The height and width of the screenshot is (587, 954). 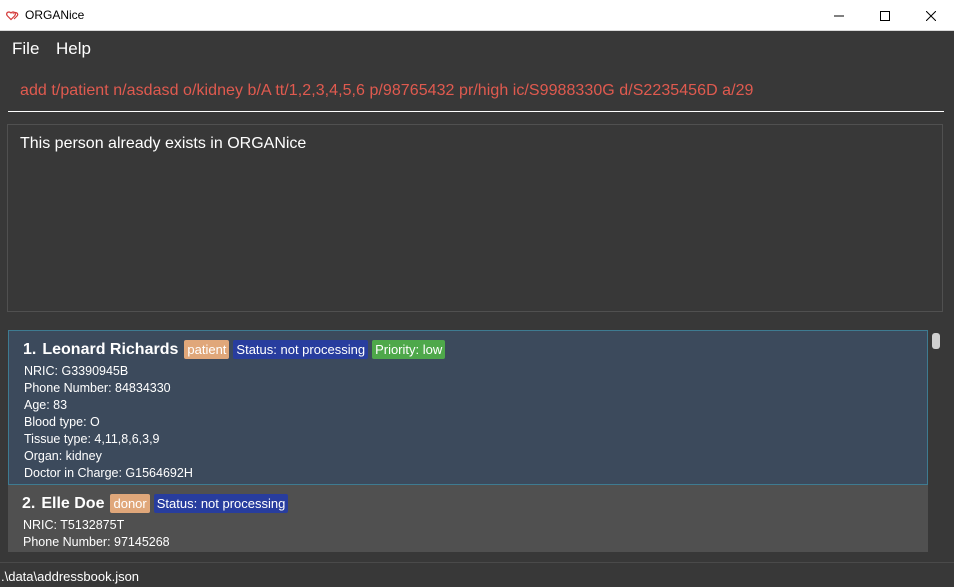 I want to click on card-header: 2. Elle Doe donor Status: not processing, so click(x=157, y=503).